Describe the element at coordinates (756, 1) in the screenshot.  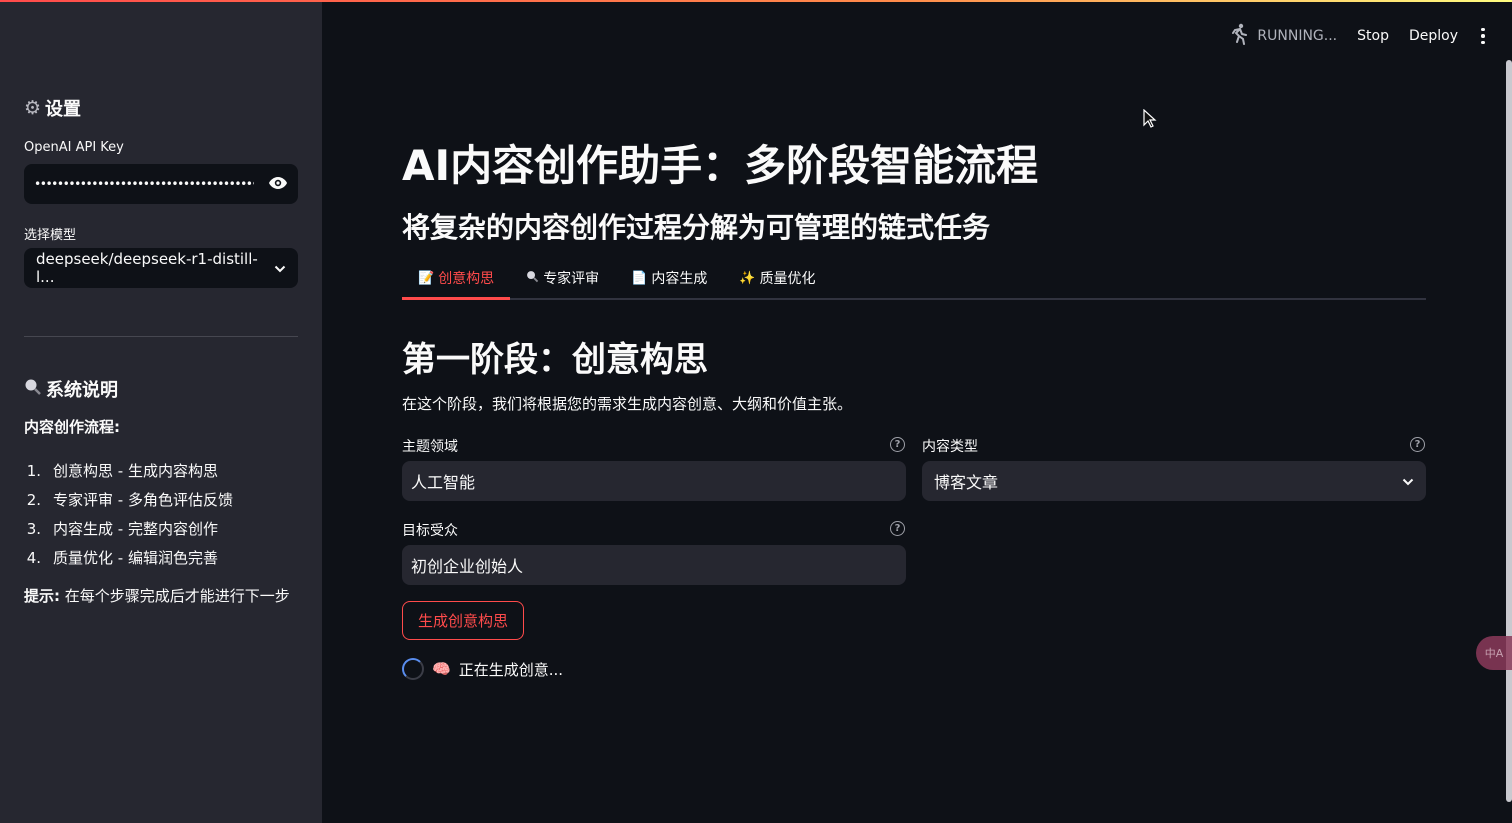
I see `top-decoration-bar` at that location.